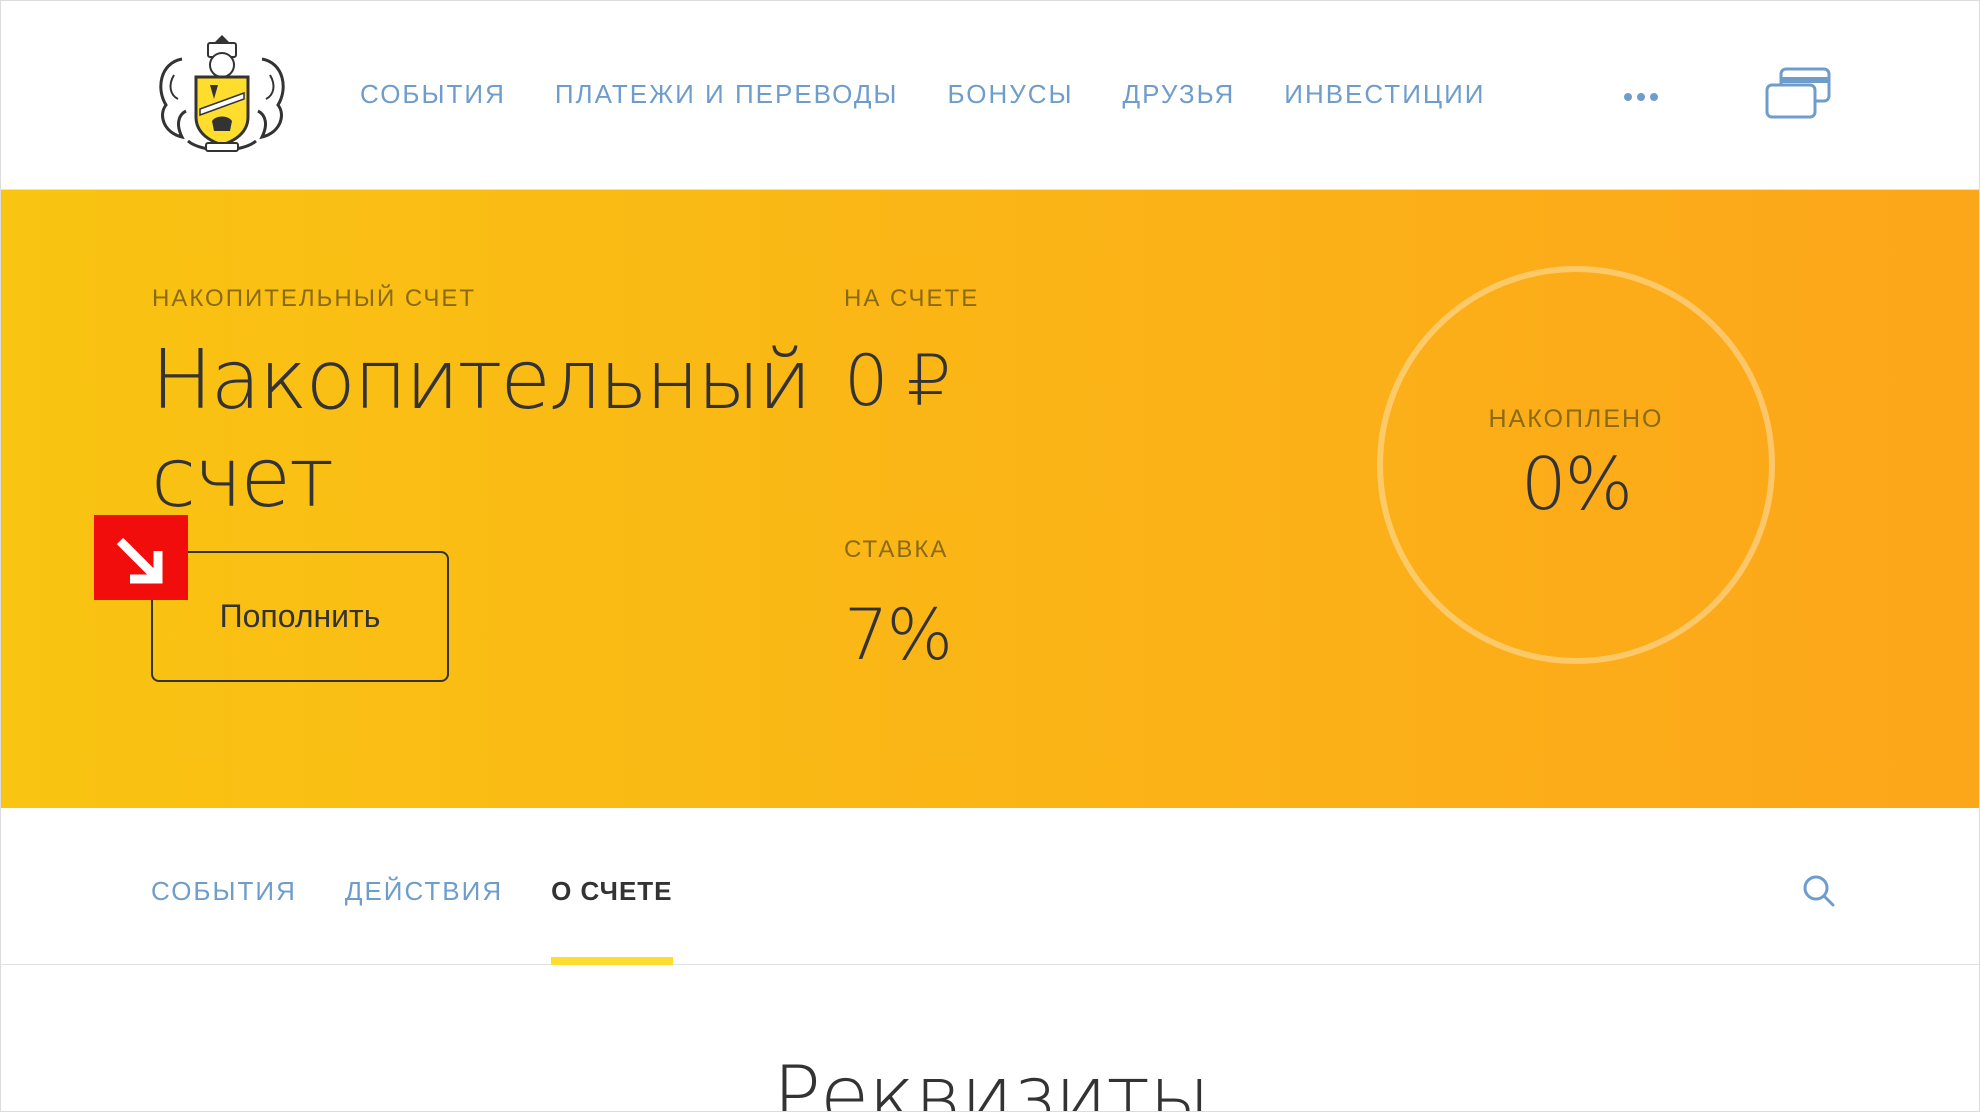 The width and height of the screenshot is (1980, 1112). Describe the element at coordinates (141, 557) in the screenshot. I see `arrow-down-right-icon` at that location.